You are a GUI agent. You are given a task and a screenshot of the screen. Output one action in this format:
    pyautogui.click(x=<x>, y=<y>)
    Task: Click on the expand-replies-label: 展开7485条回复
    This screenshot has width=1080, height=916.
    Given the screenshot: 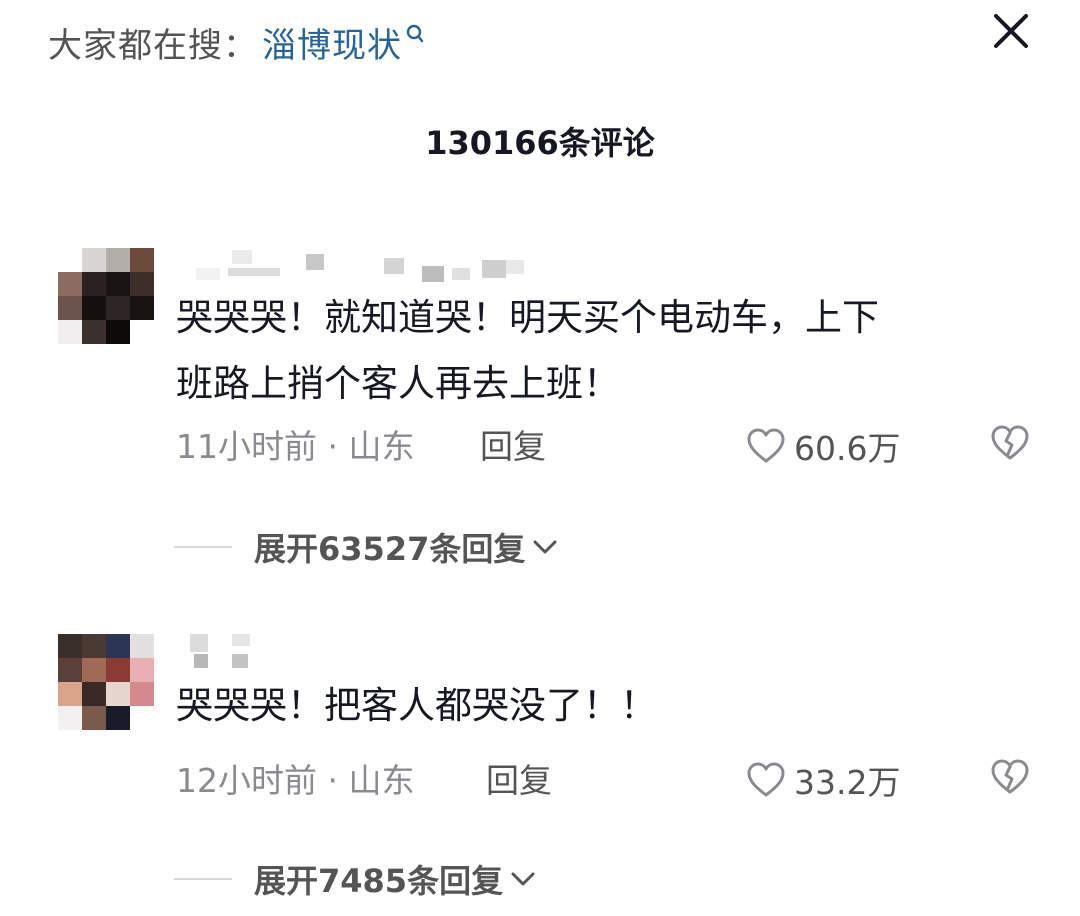 What is the action you would take?
    pyautogui.click(x=379, y=881)
    